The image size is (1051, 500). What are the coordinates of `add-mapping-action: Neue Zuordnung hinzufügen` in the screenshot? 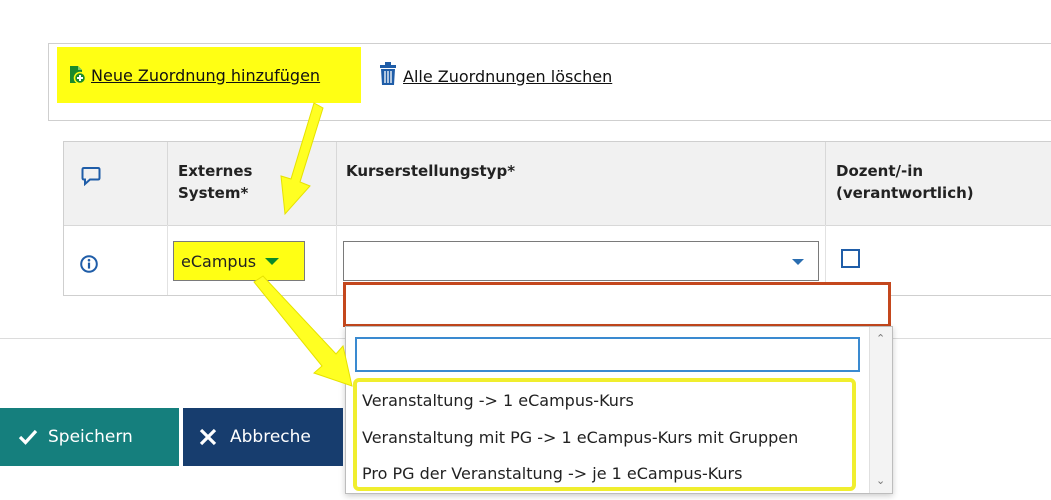 It's located at (209, 75).